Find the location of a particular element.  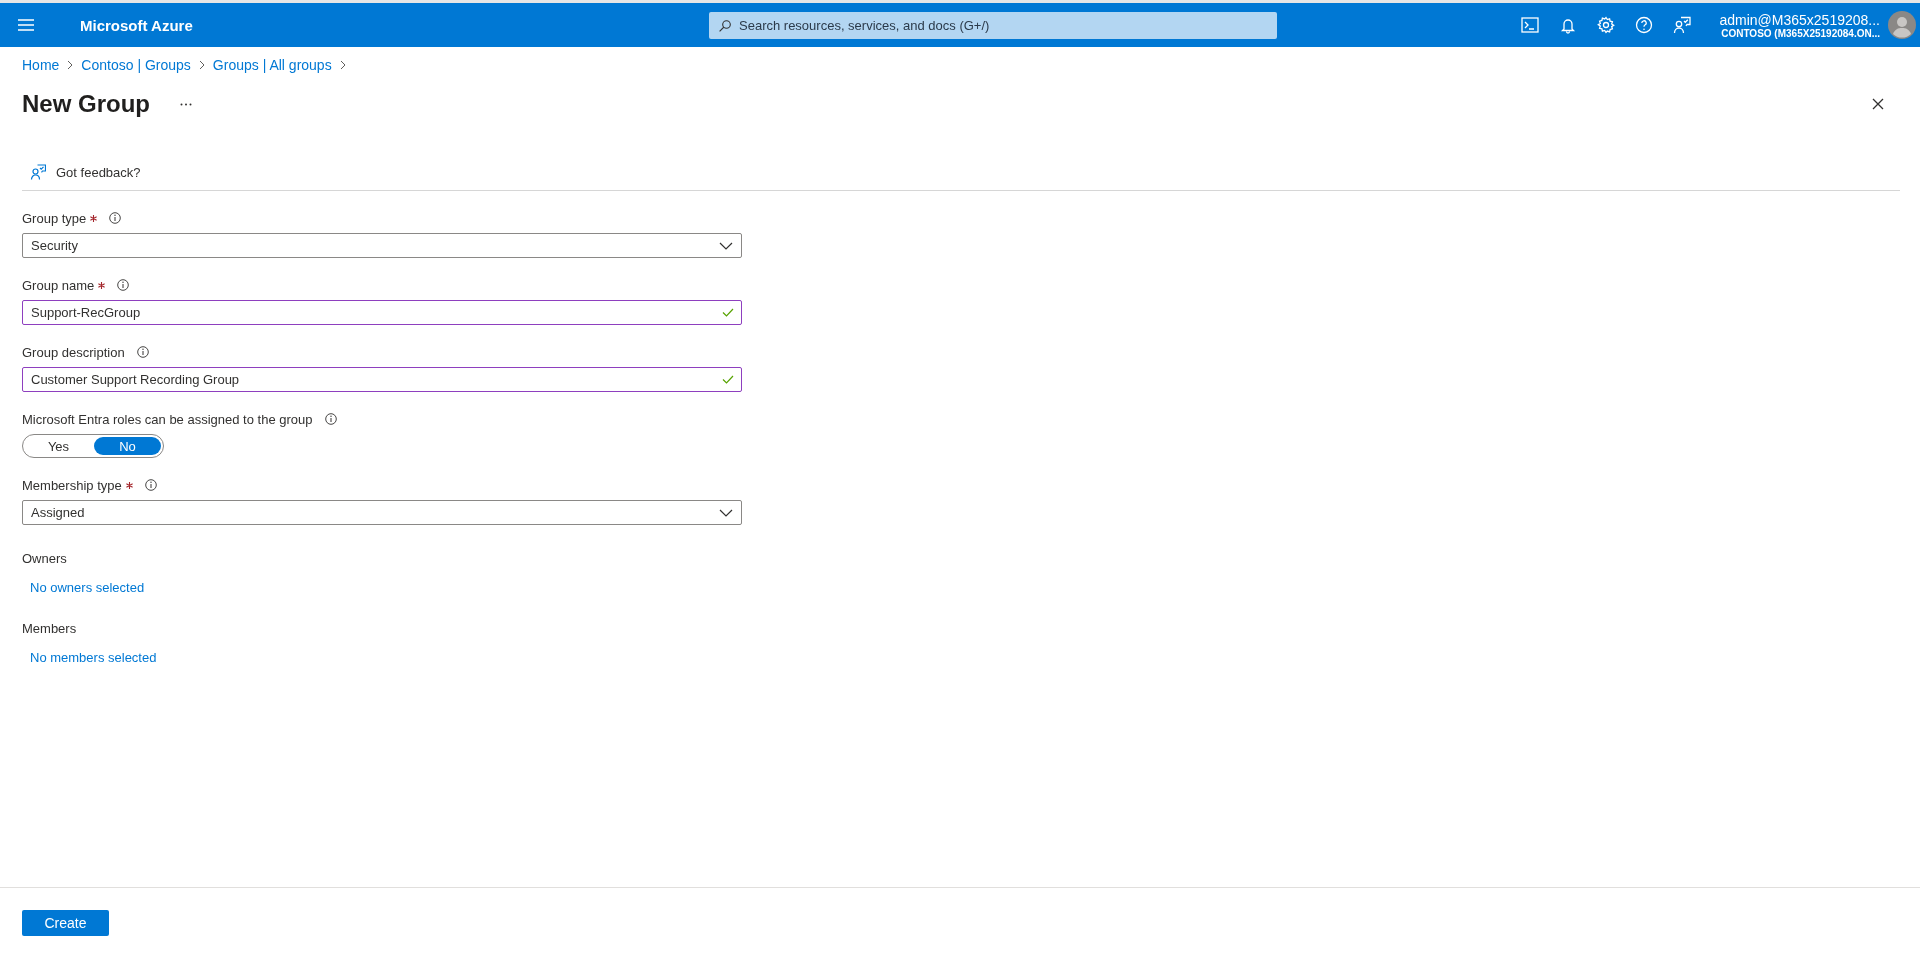

field-label: Group type is located at coordinates (54, 218).